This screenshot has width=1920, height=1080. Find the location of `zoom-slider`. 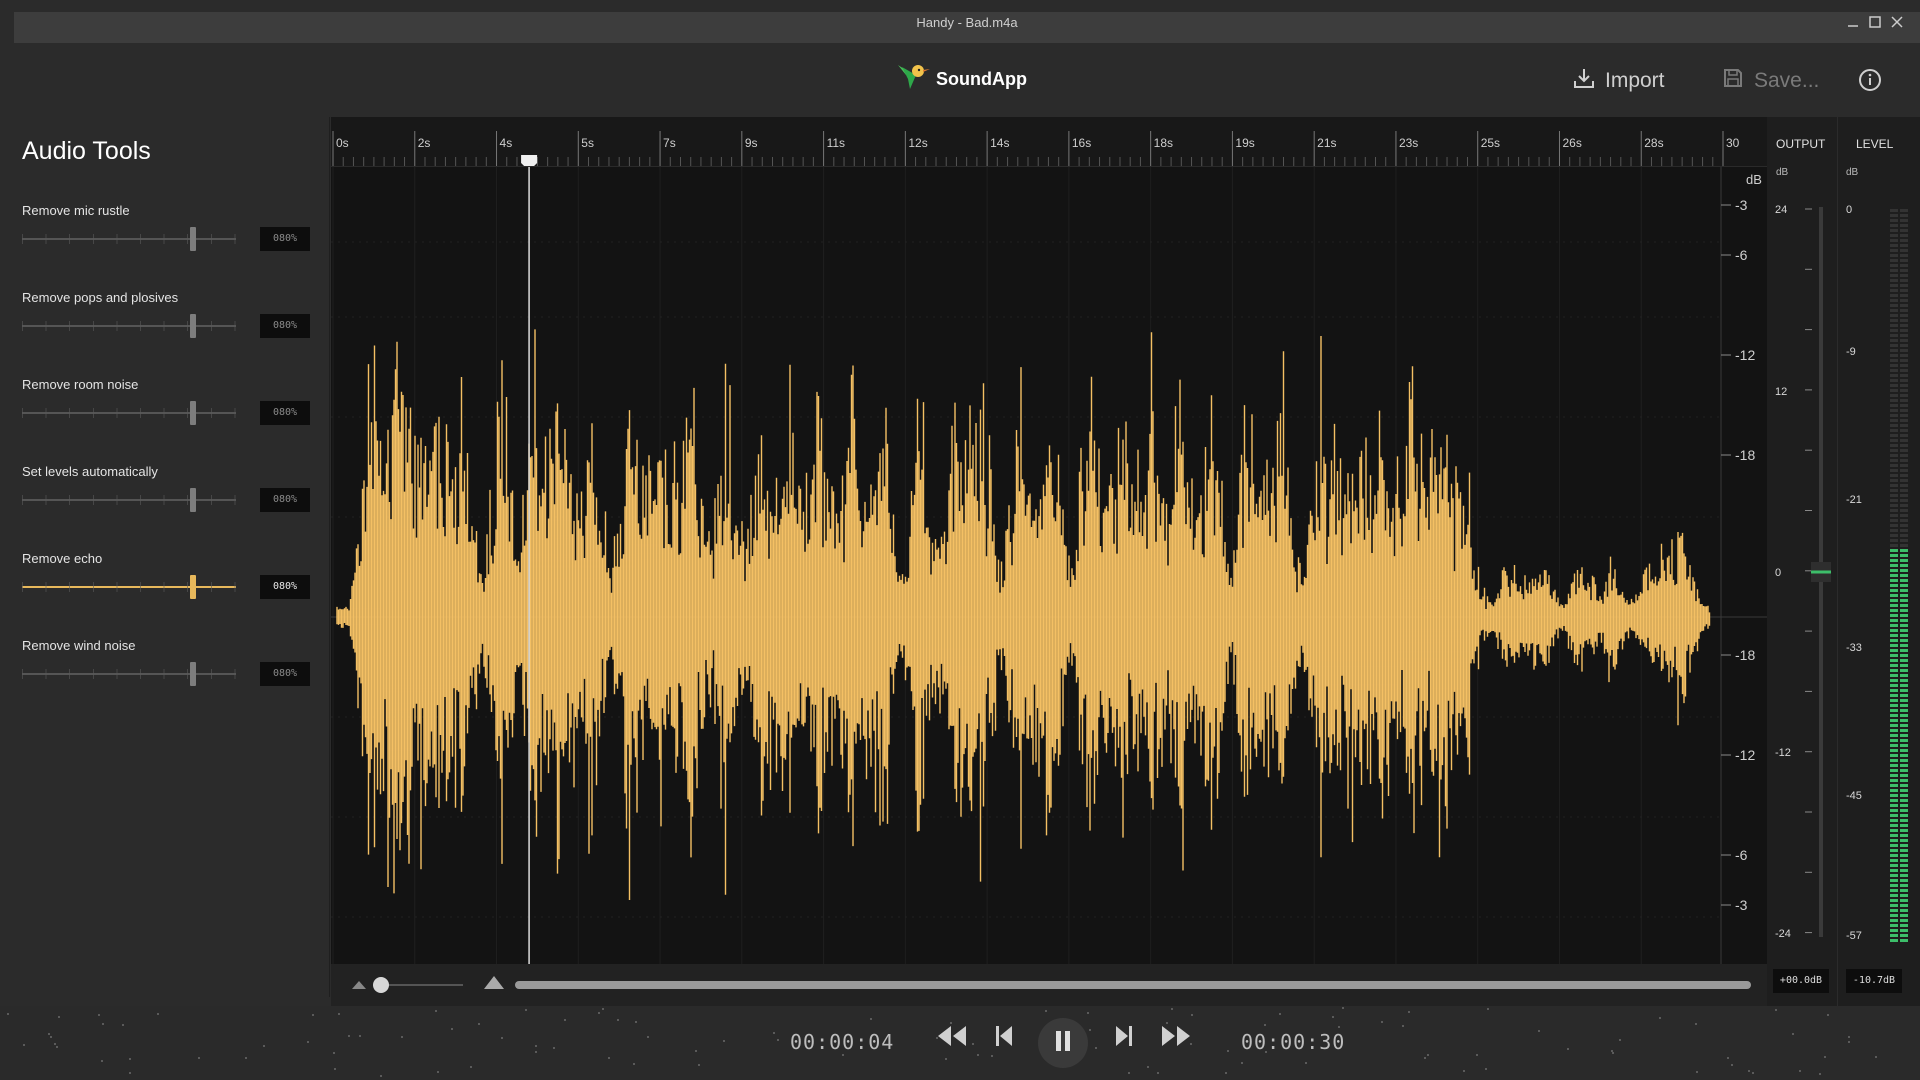

zoom-slider is located at coordinates (418, 985).